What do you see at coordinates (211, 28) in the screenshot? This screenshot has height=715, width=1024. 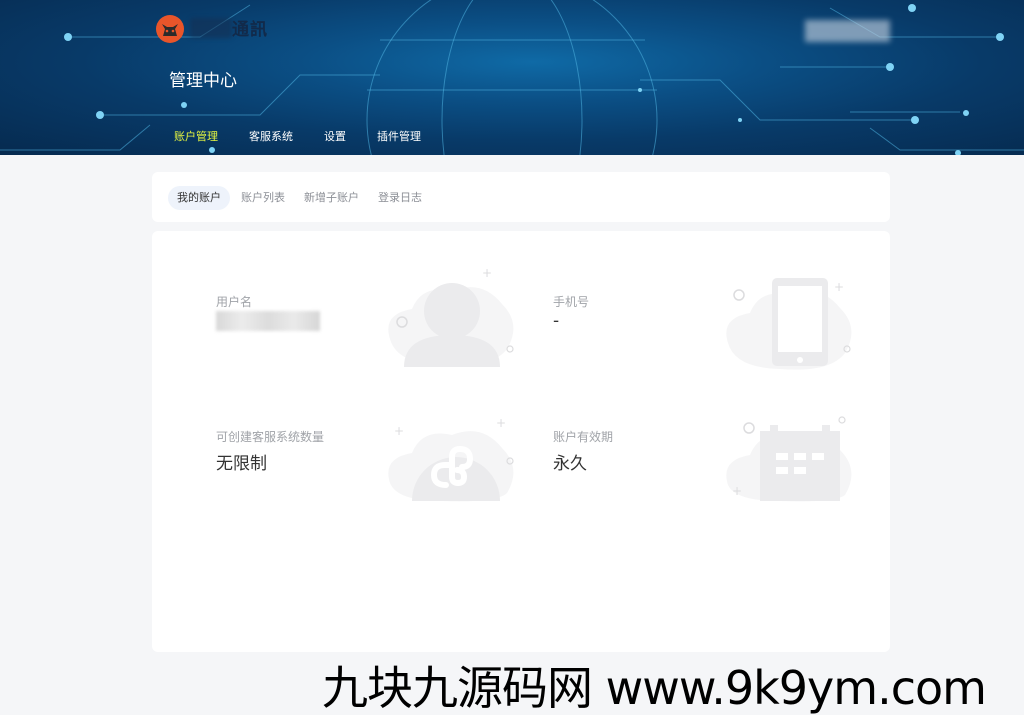 I see `brand-name-blurred` at bounding box center [211, 28].